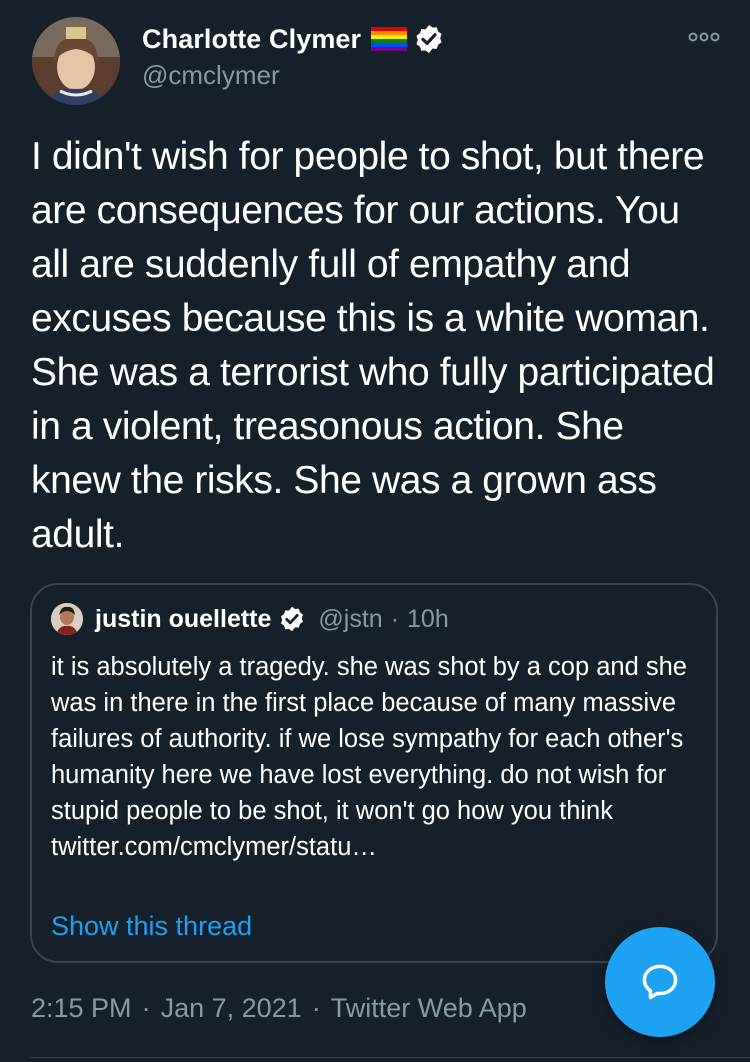 The image size is (750, 1062). I want to click on tweet-author: Charlotte Clymer @cmclymer, so click(293, 55).